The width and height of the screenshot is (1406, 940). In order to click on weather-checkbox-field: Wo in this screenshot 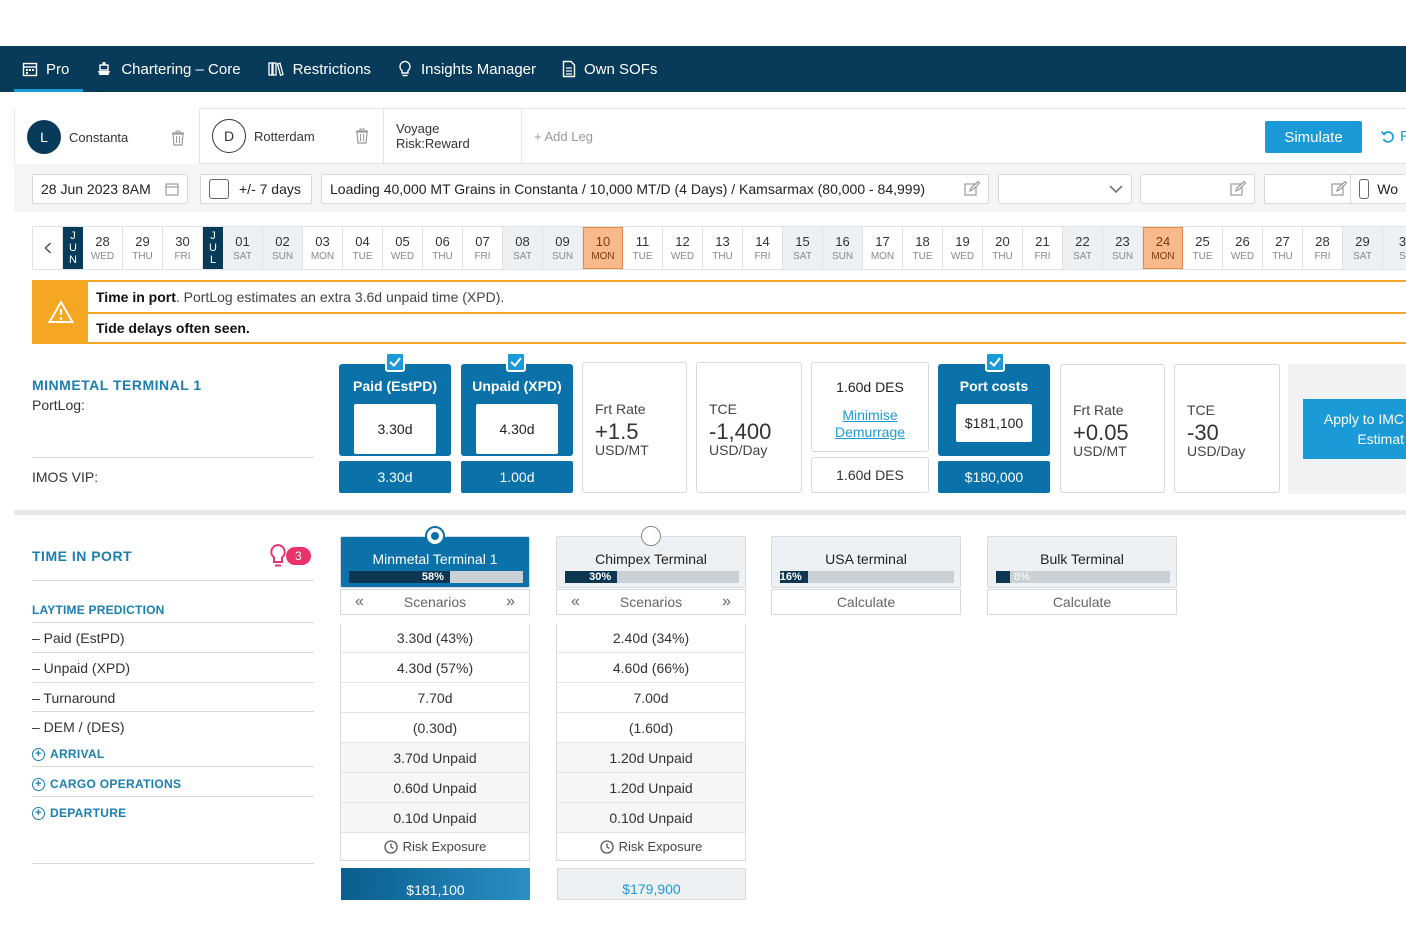, I will do `click(1378, 189)`.